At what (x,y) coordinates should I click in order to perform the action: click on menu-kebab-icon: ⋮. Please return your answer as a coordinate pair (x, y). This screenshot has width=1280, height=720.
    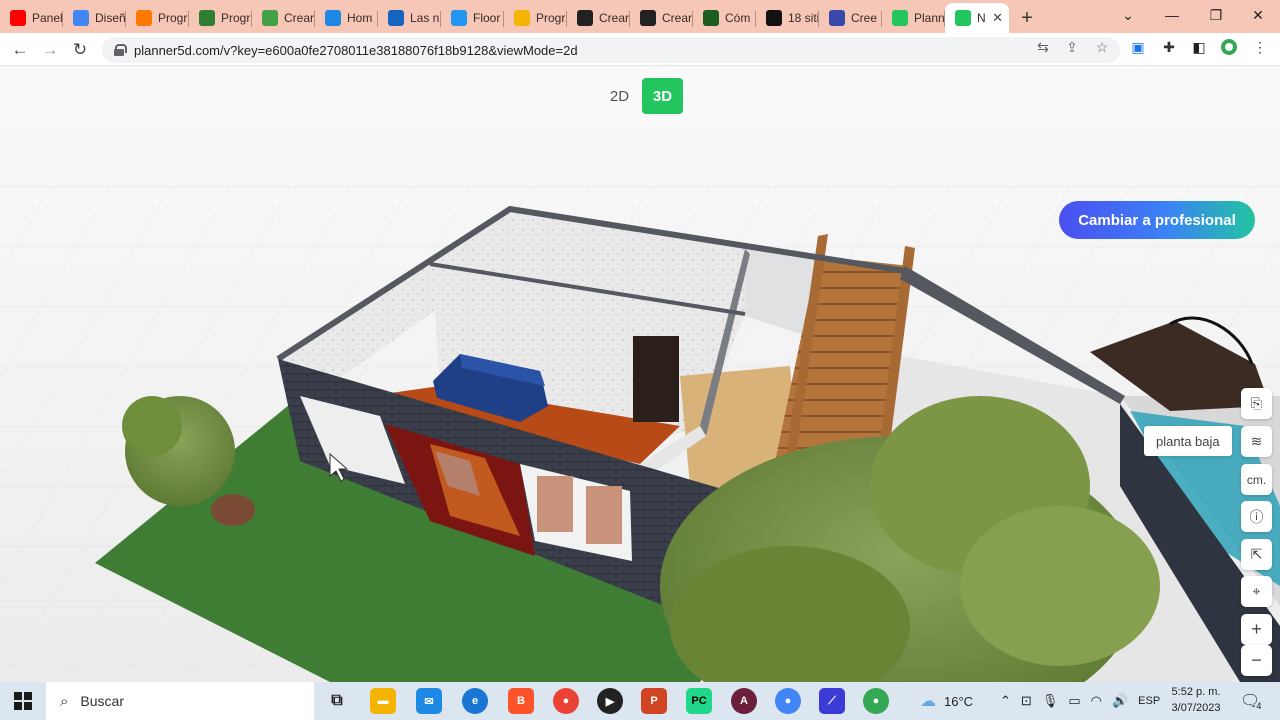
    Looking at the image, I should click on (1260, 47).